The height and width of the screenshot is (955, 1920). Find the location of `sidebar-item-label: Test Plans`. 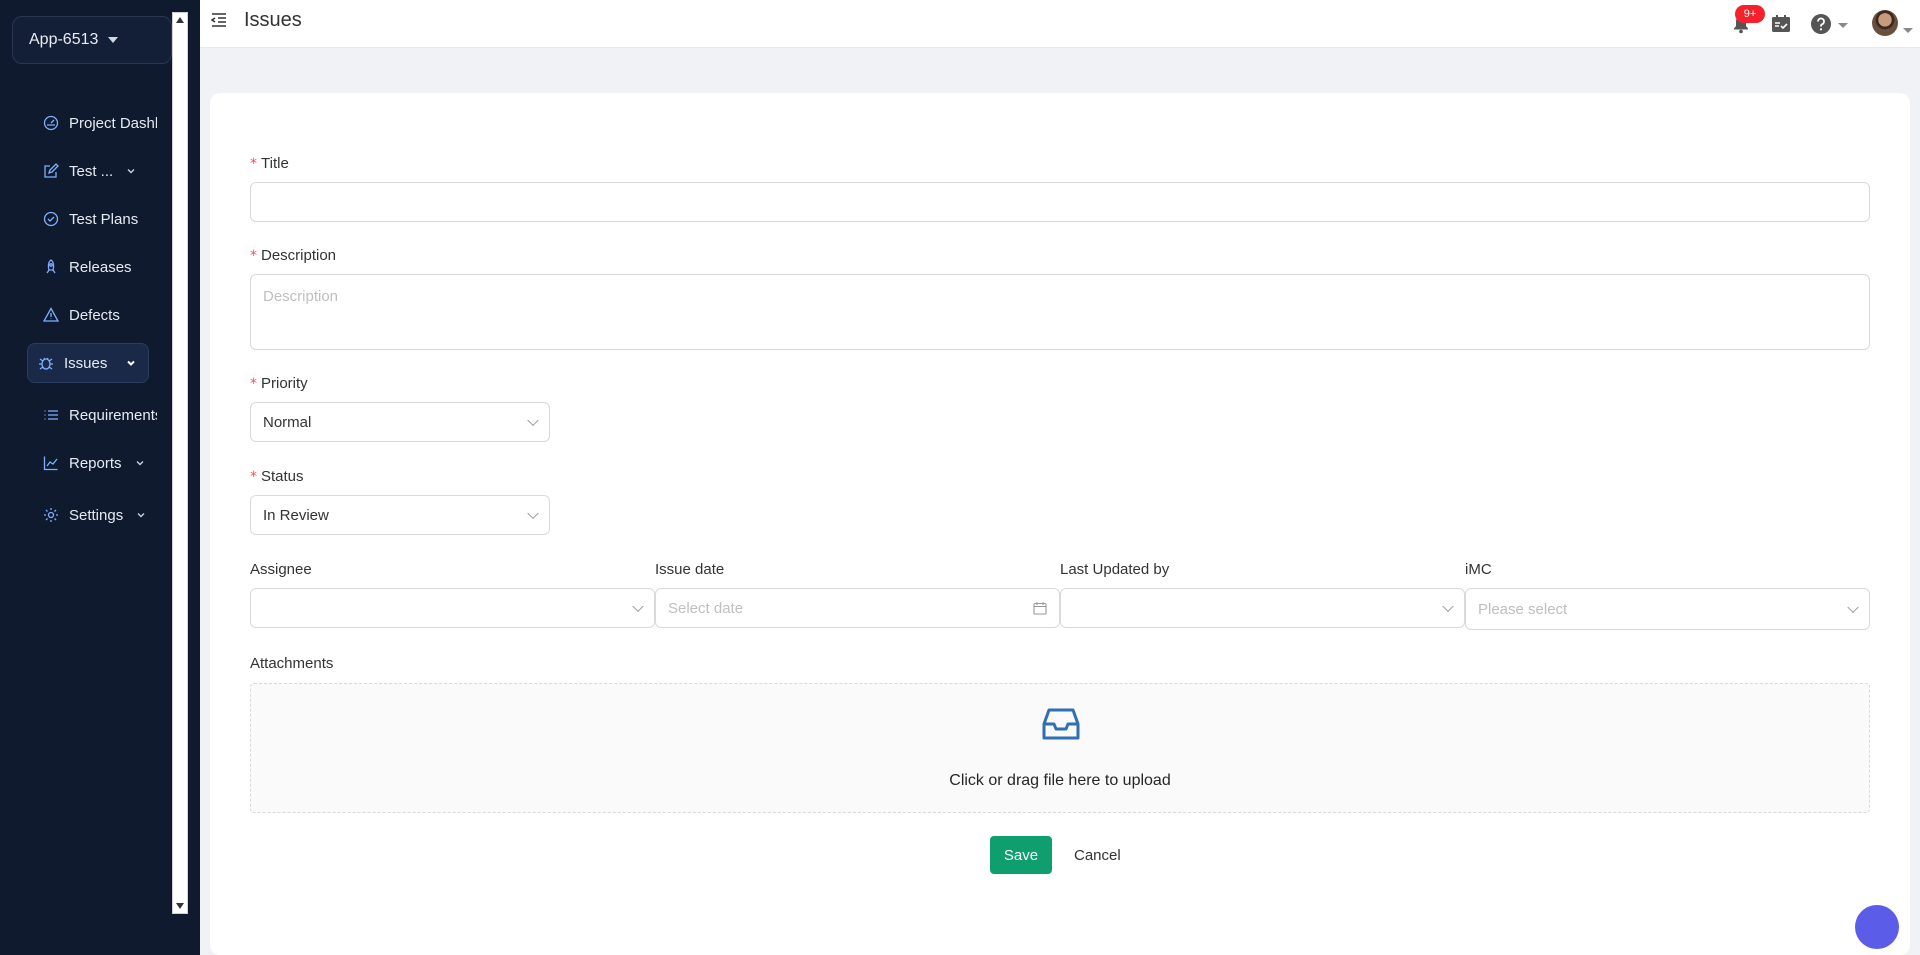

sidebar-item-label: Test Plans is located at coordinates (104, 219).